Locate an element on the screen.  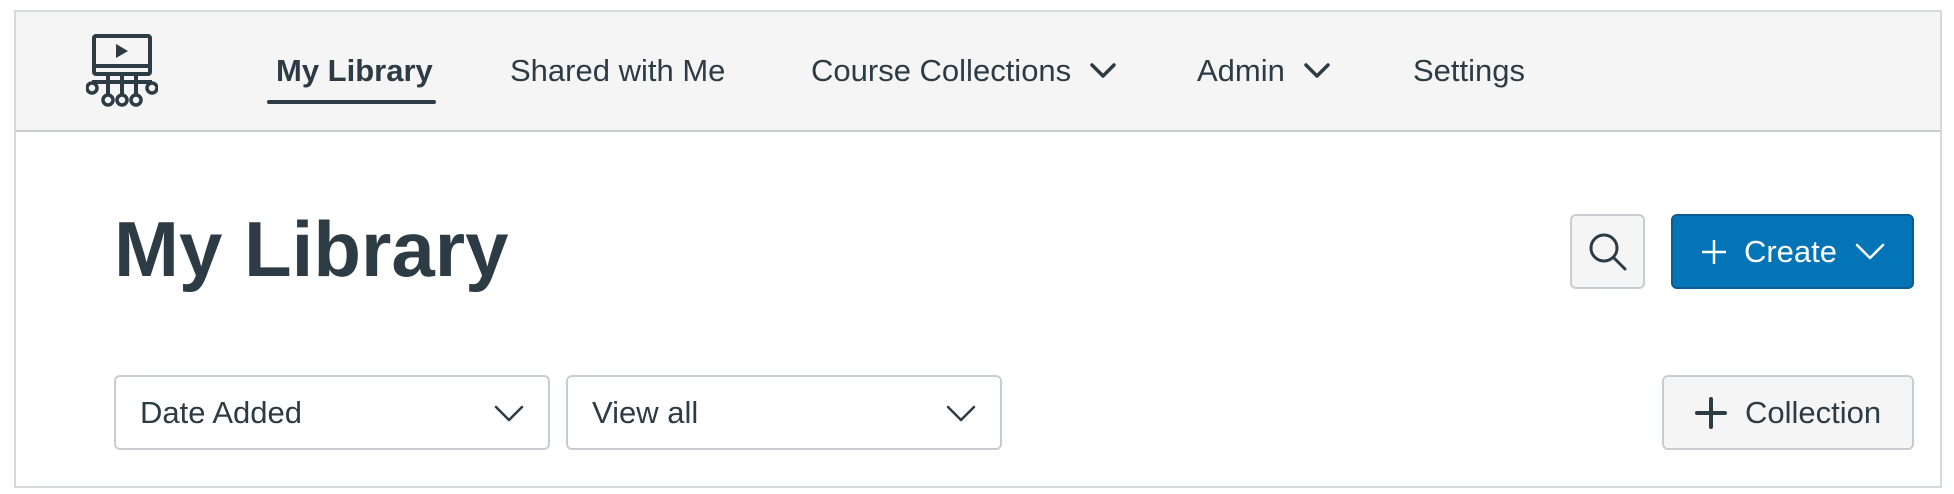
nav-tab-label: Admin is located at coordinates (1241, 70).